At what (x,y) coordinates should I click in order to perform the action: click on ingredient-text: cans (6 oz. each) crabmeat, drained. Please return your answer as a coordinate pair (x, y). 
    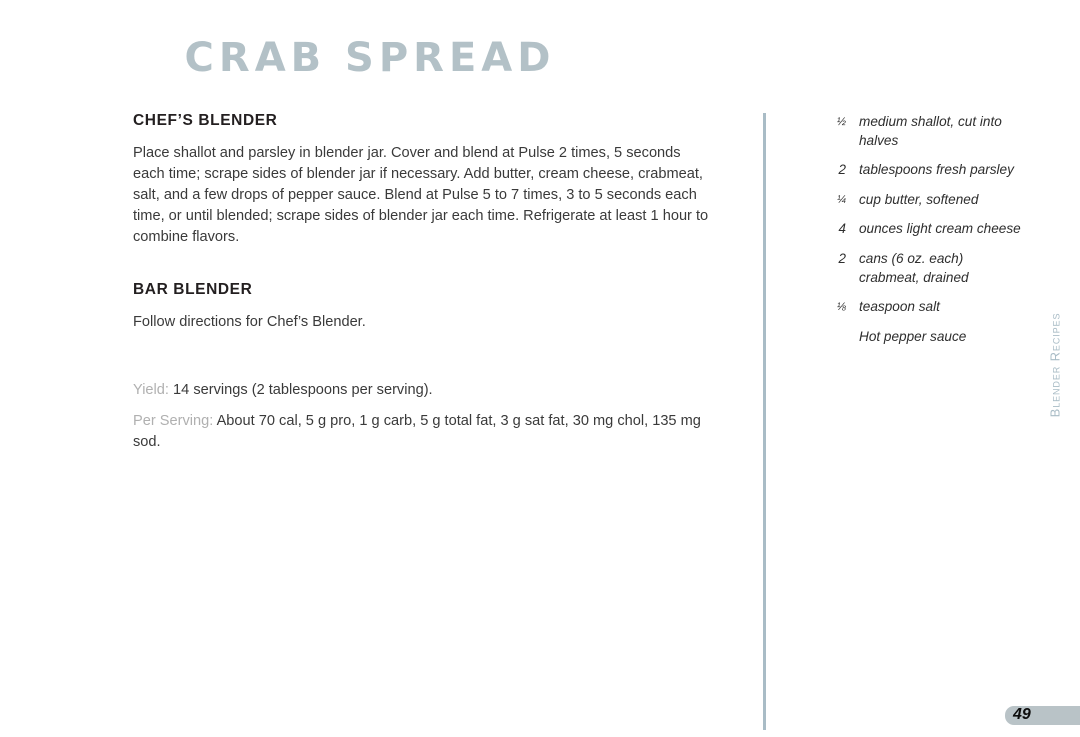
    Looking at the image, I should click on (914, 267).